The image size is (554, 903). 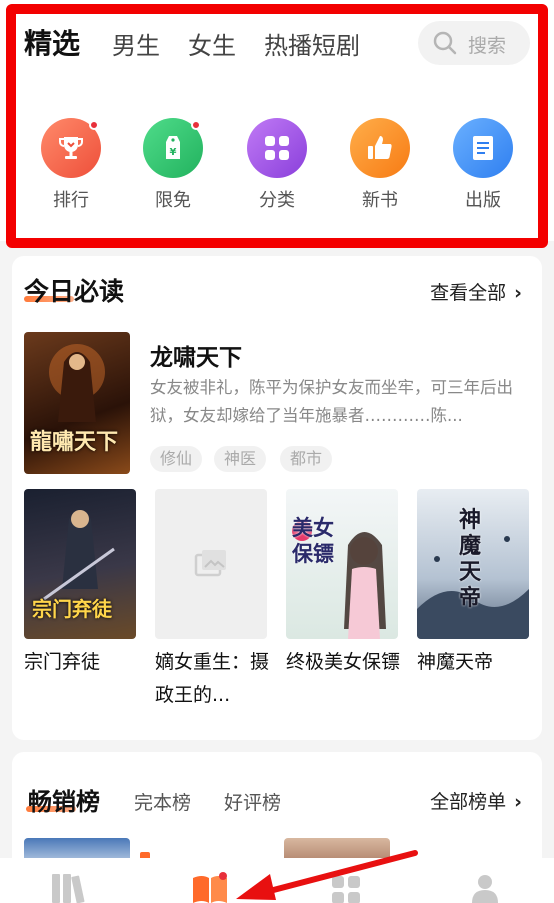 What do you see at coordinates (483, 165) in the screenshot?
I see `category-publish: 出版` at bounding box center [483, 165].